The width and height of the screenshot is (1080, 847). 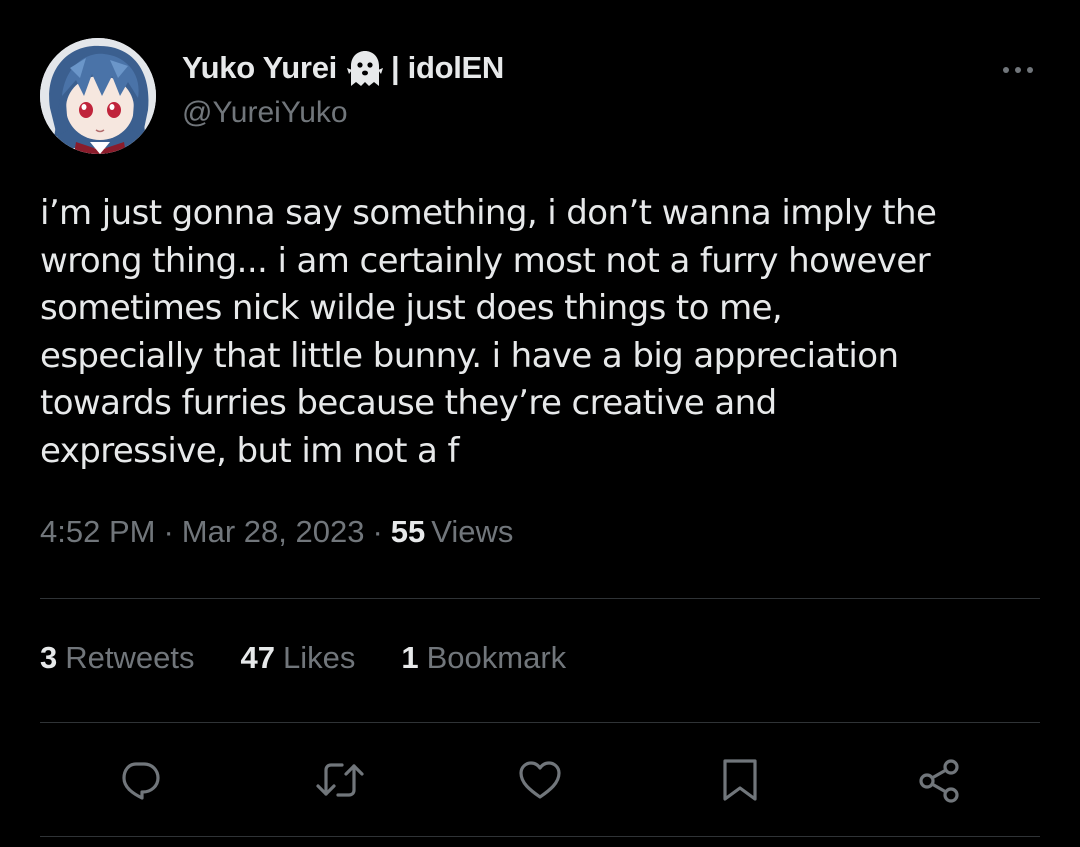 I want to click on action-bar, so click(x=540, y=780).